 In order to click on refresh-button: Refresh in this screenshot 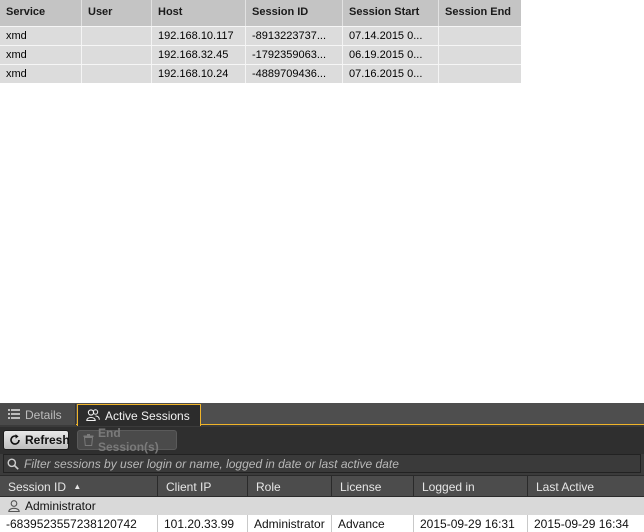, I will do `click(36, 440)`.